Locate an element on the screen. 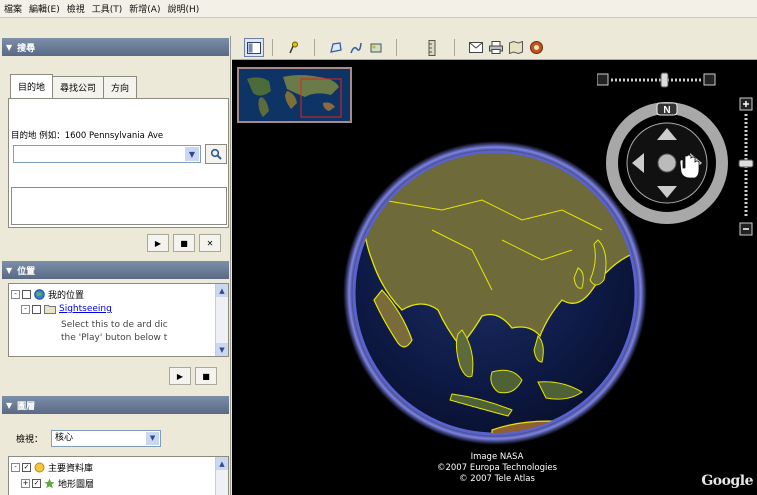 Image resolution: width=757 pixels, height=495 pixels. layers-view-row: 檢視： 核心 ▼ is located at coordinates (89, 438).